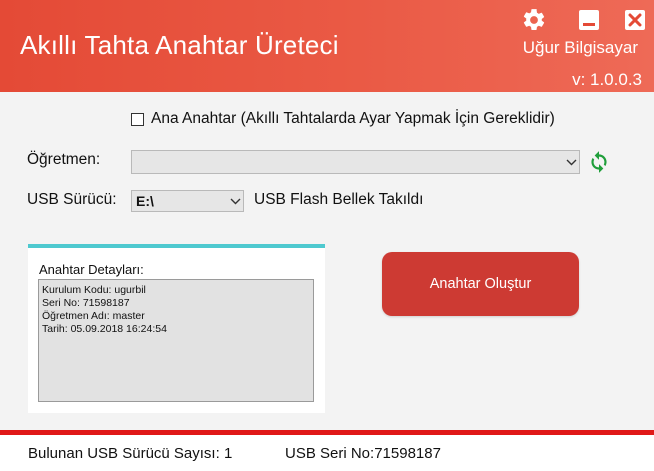 This screenshot has height=471, width=654. I want to click on app-title: Akıllı Tahta Anahtar Üreteci, so click(179, 45).